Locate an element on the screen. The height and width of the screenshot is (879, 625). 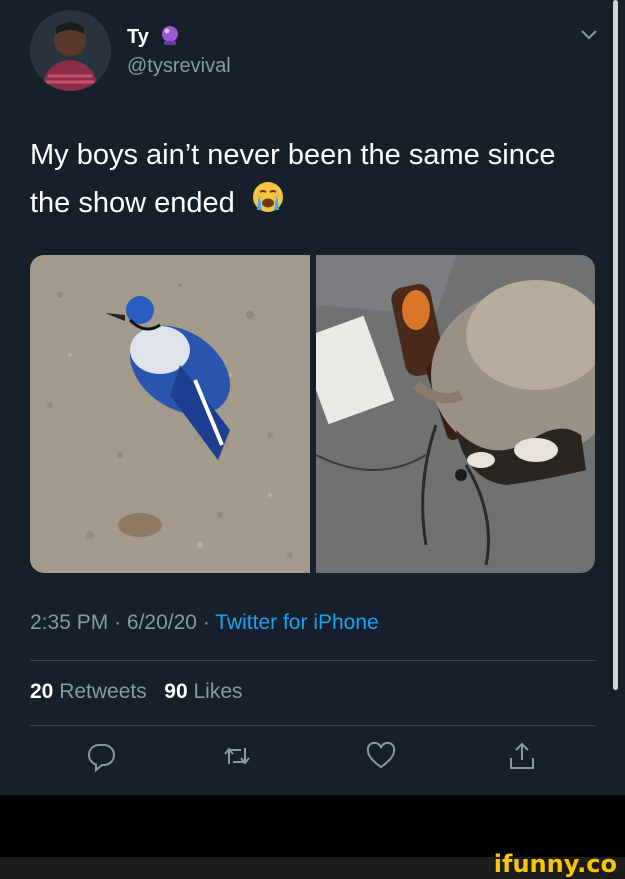
retweets-label: Retweets is located at coordinates (103, 691).